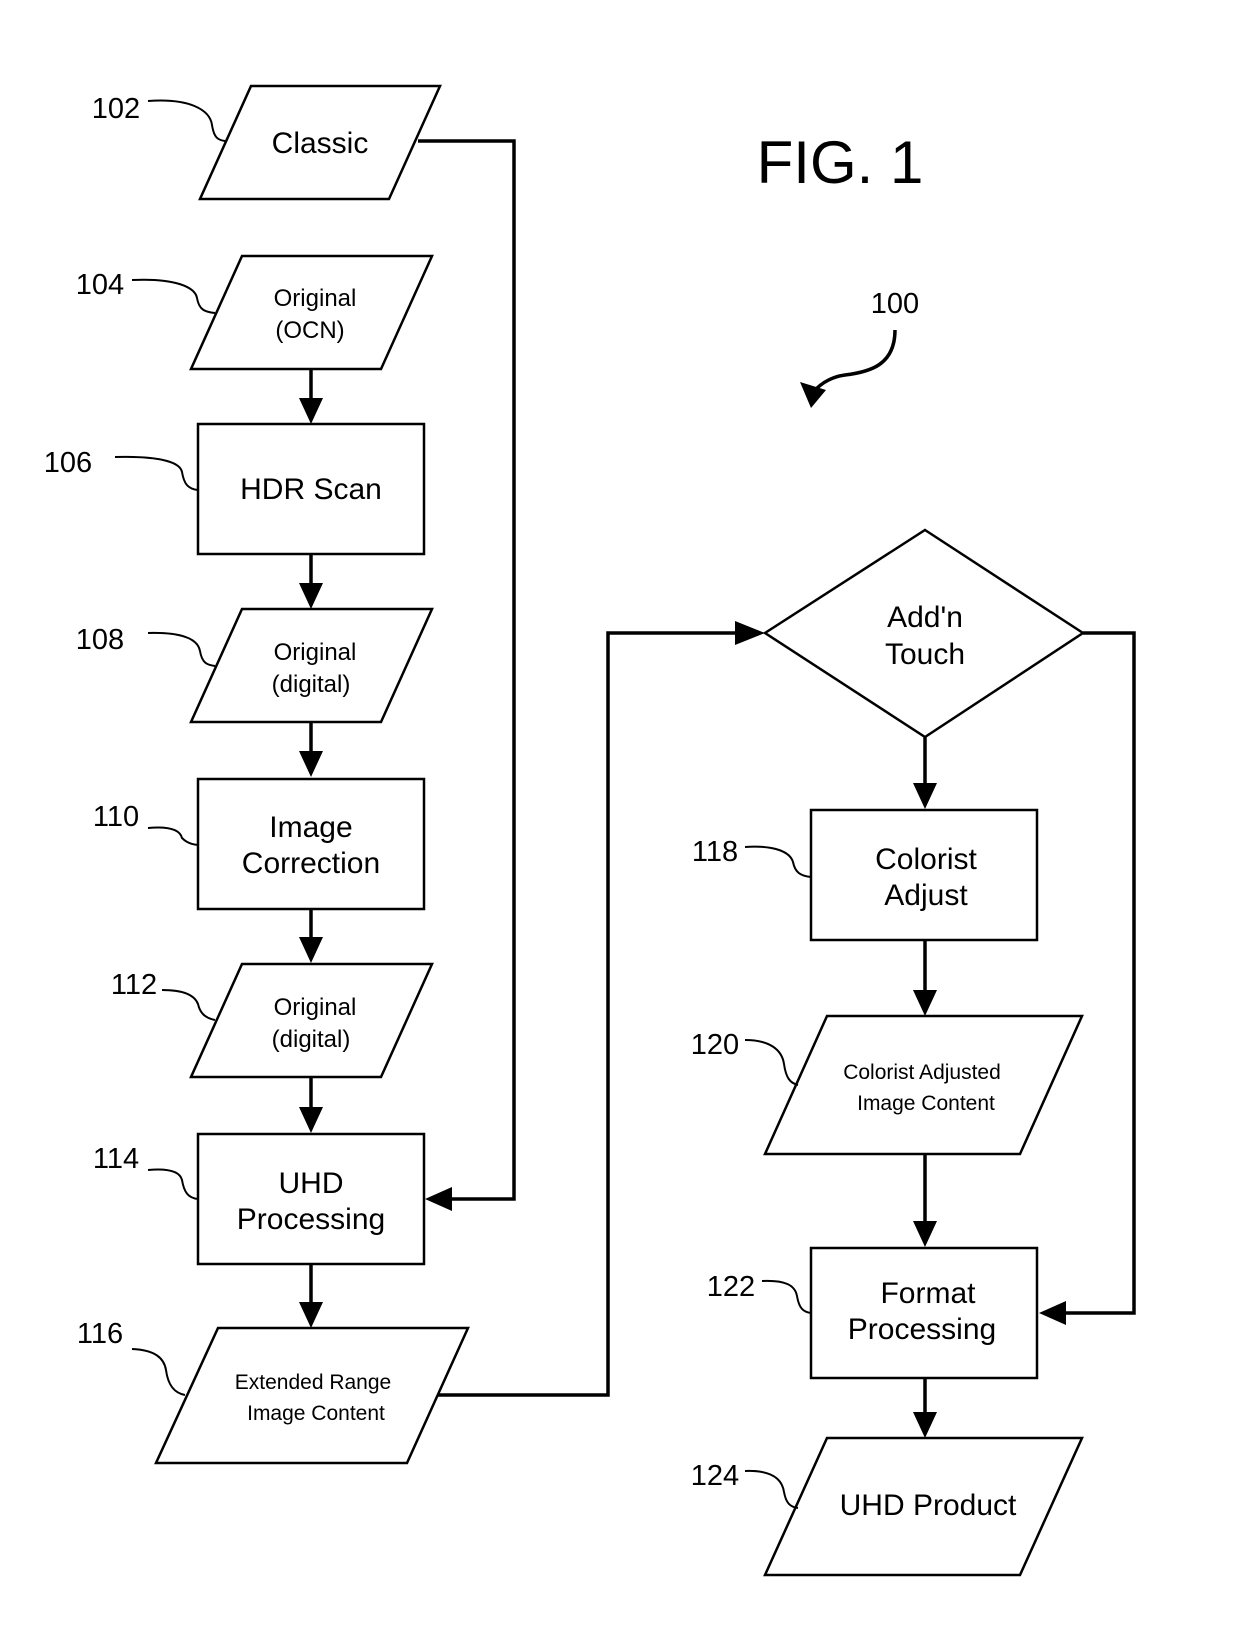 This screenshot has width=1240, height=1633. Describe the element at coordinates (259, 1199) in the screenshot. I see `node-114-uhd-processing: UHD Processing 114` at that location.